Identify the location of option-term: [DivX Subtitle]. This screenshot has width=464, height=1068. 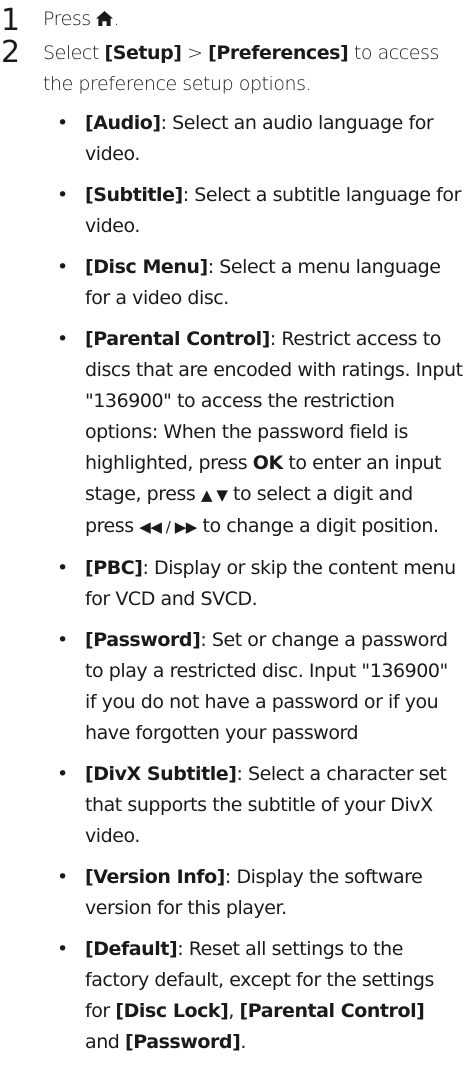
(161, 774).